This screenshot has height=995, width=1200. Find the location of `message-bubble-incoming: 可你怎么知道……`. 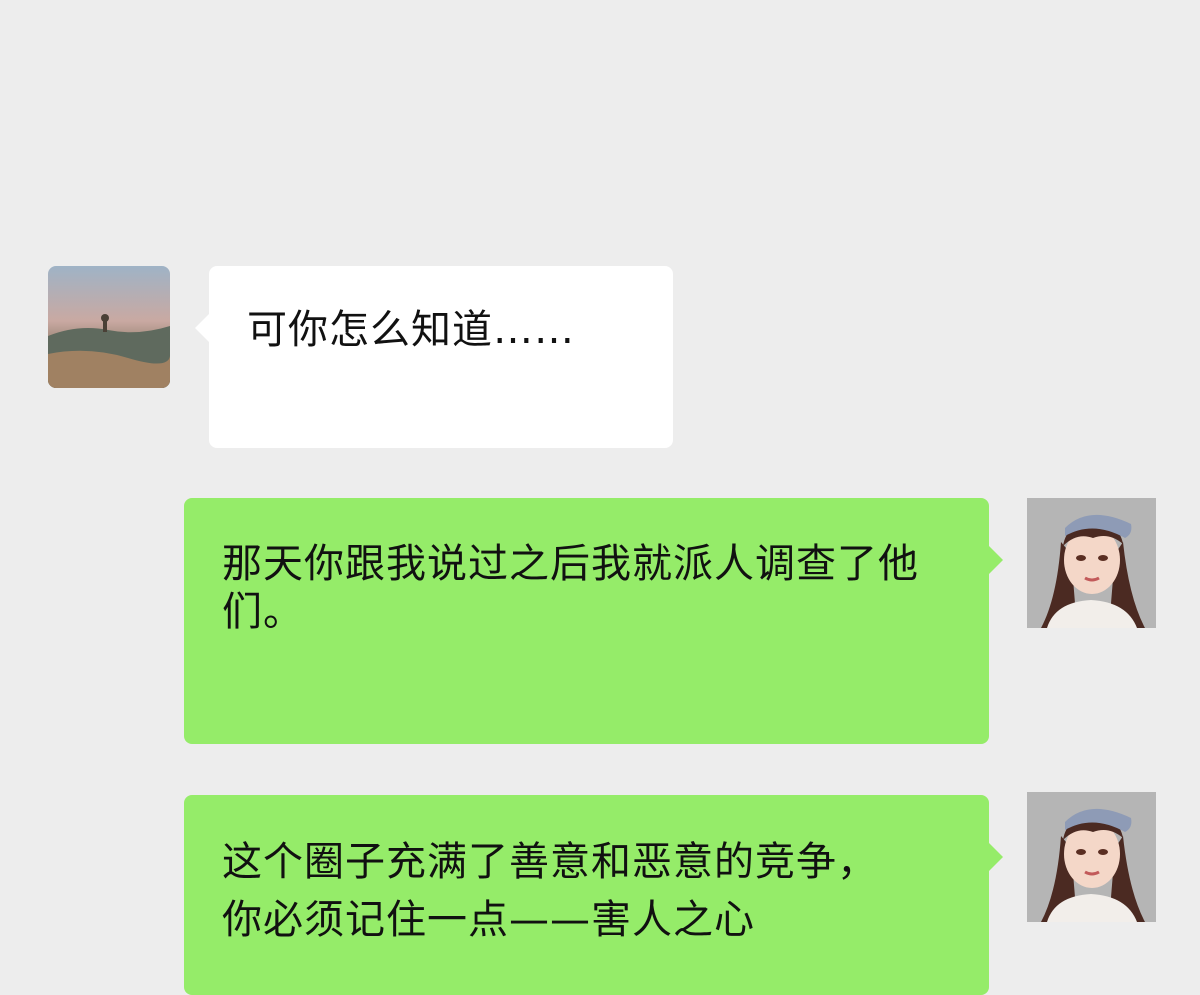

message-bubble-incoming: 可你怎么知道…… is located at coordinates (434, 357).